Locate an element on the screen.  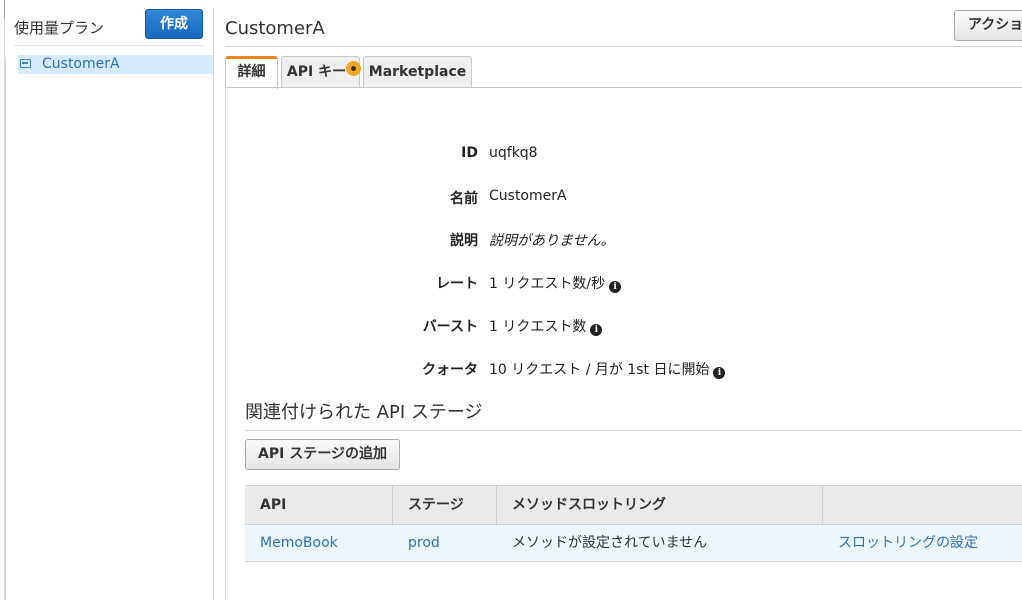
detail-row-burst: バースト 1 リクエスト数 i is located at coordinates (590, 326).